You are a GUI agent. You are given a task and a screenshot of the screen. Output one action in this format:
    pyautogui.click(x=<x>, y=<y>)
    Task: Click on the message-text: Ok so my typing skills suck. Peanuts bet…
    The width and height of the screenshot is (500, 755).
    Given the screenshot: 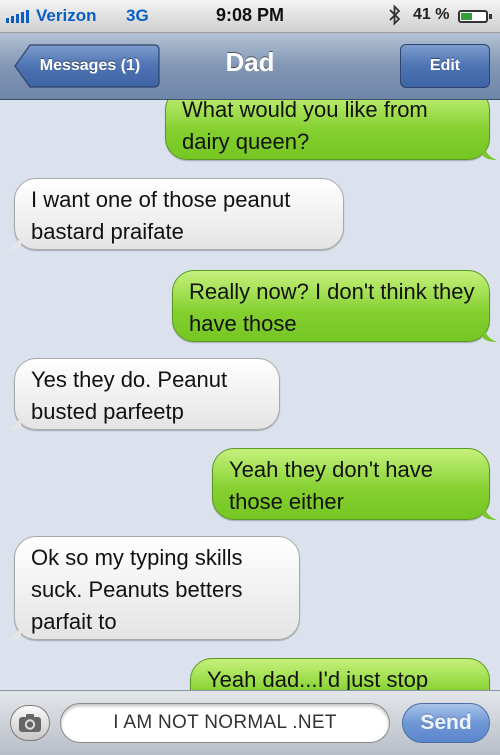 What is the action you would take?
    pyautogui.click(x=137, y=589)
    